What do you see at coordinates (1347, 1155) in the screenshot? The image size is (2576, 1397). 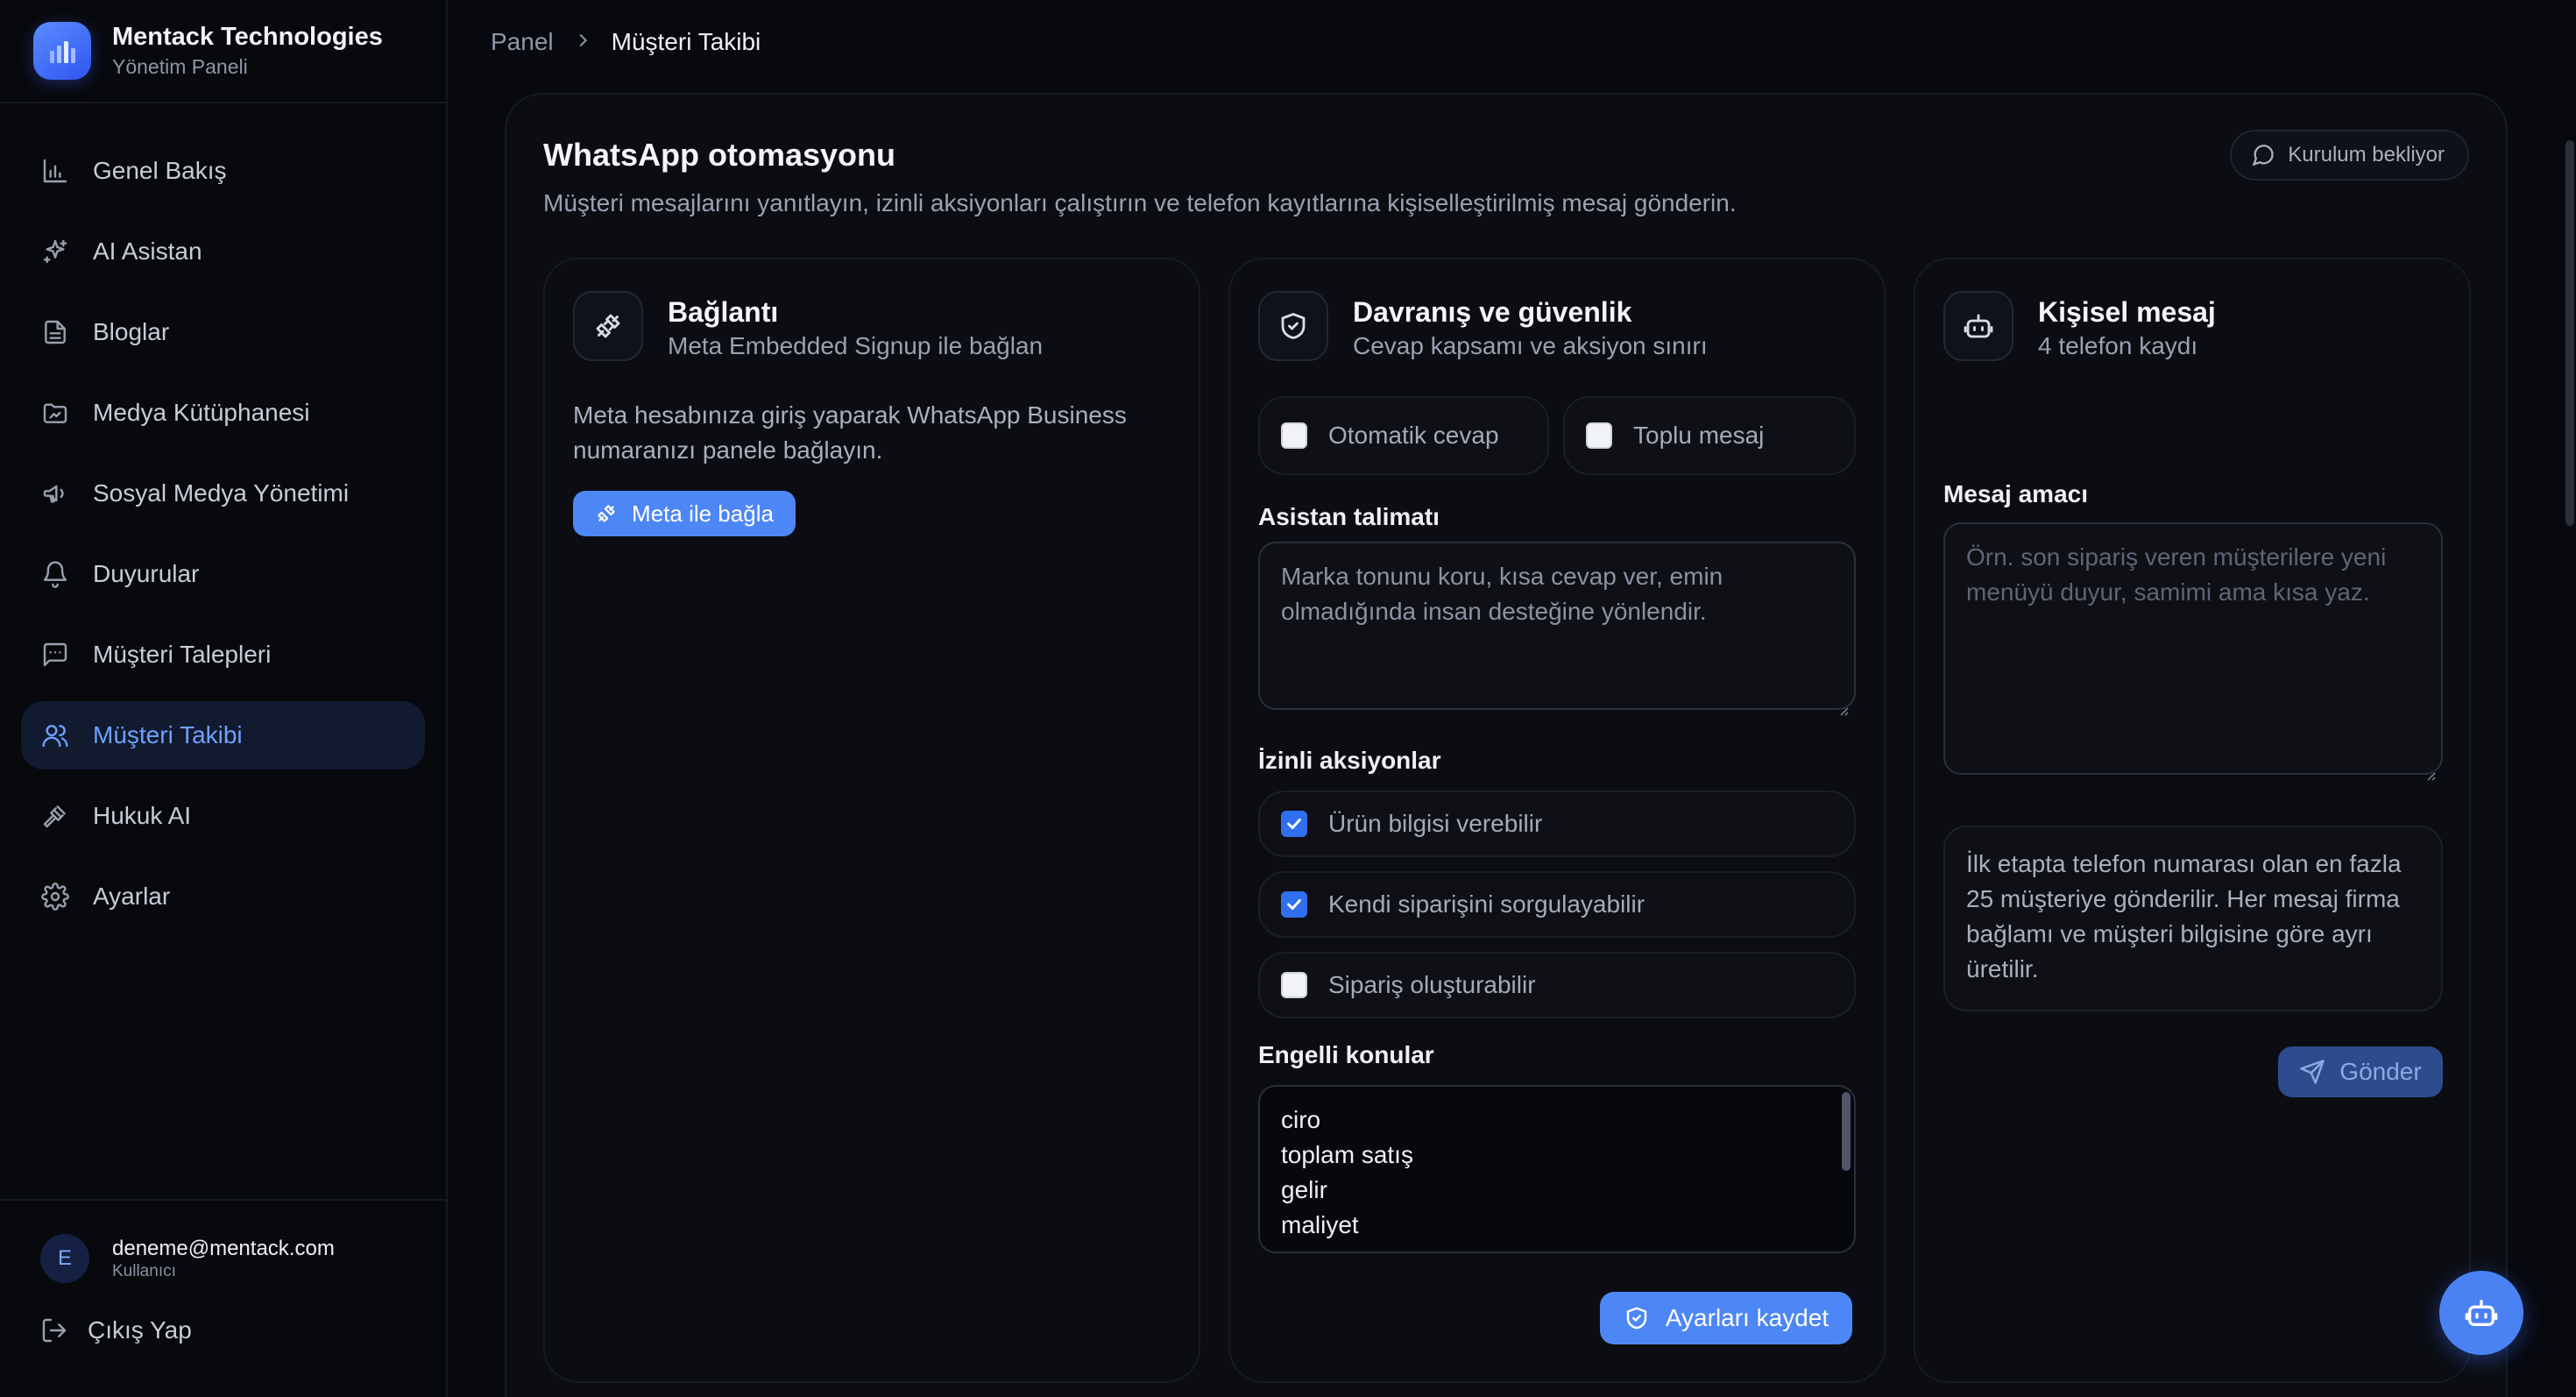 I see `blocked-topic: toplam satış` at bounding box center [1347, 1155].